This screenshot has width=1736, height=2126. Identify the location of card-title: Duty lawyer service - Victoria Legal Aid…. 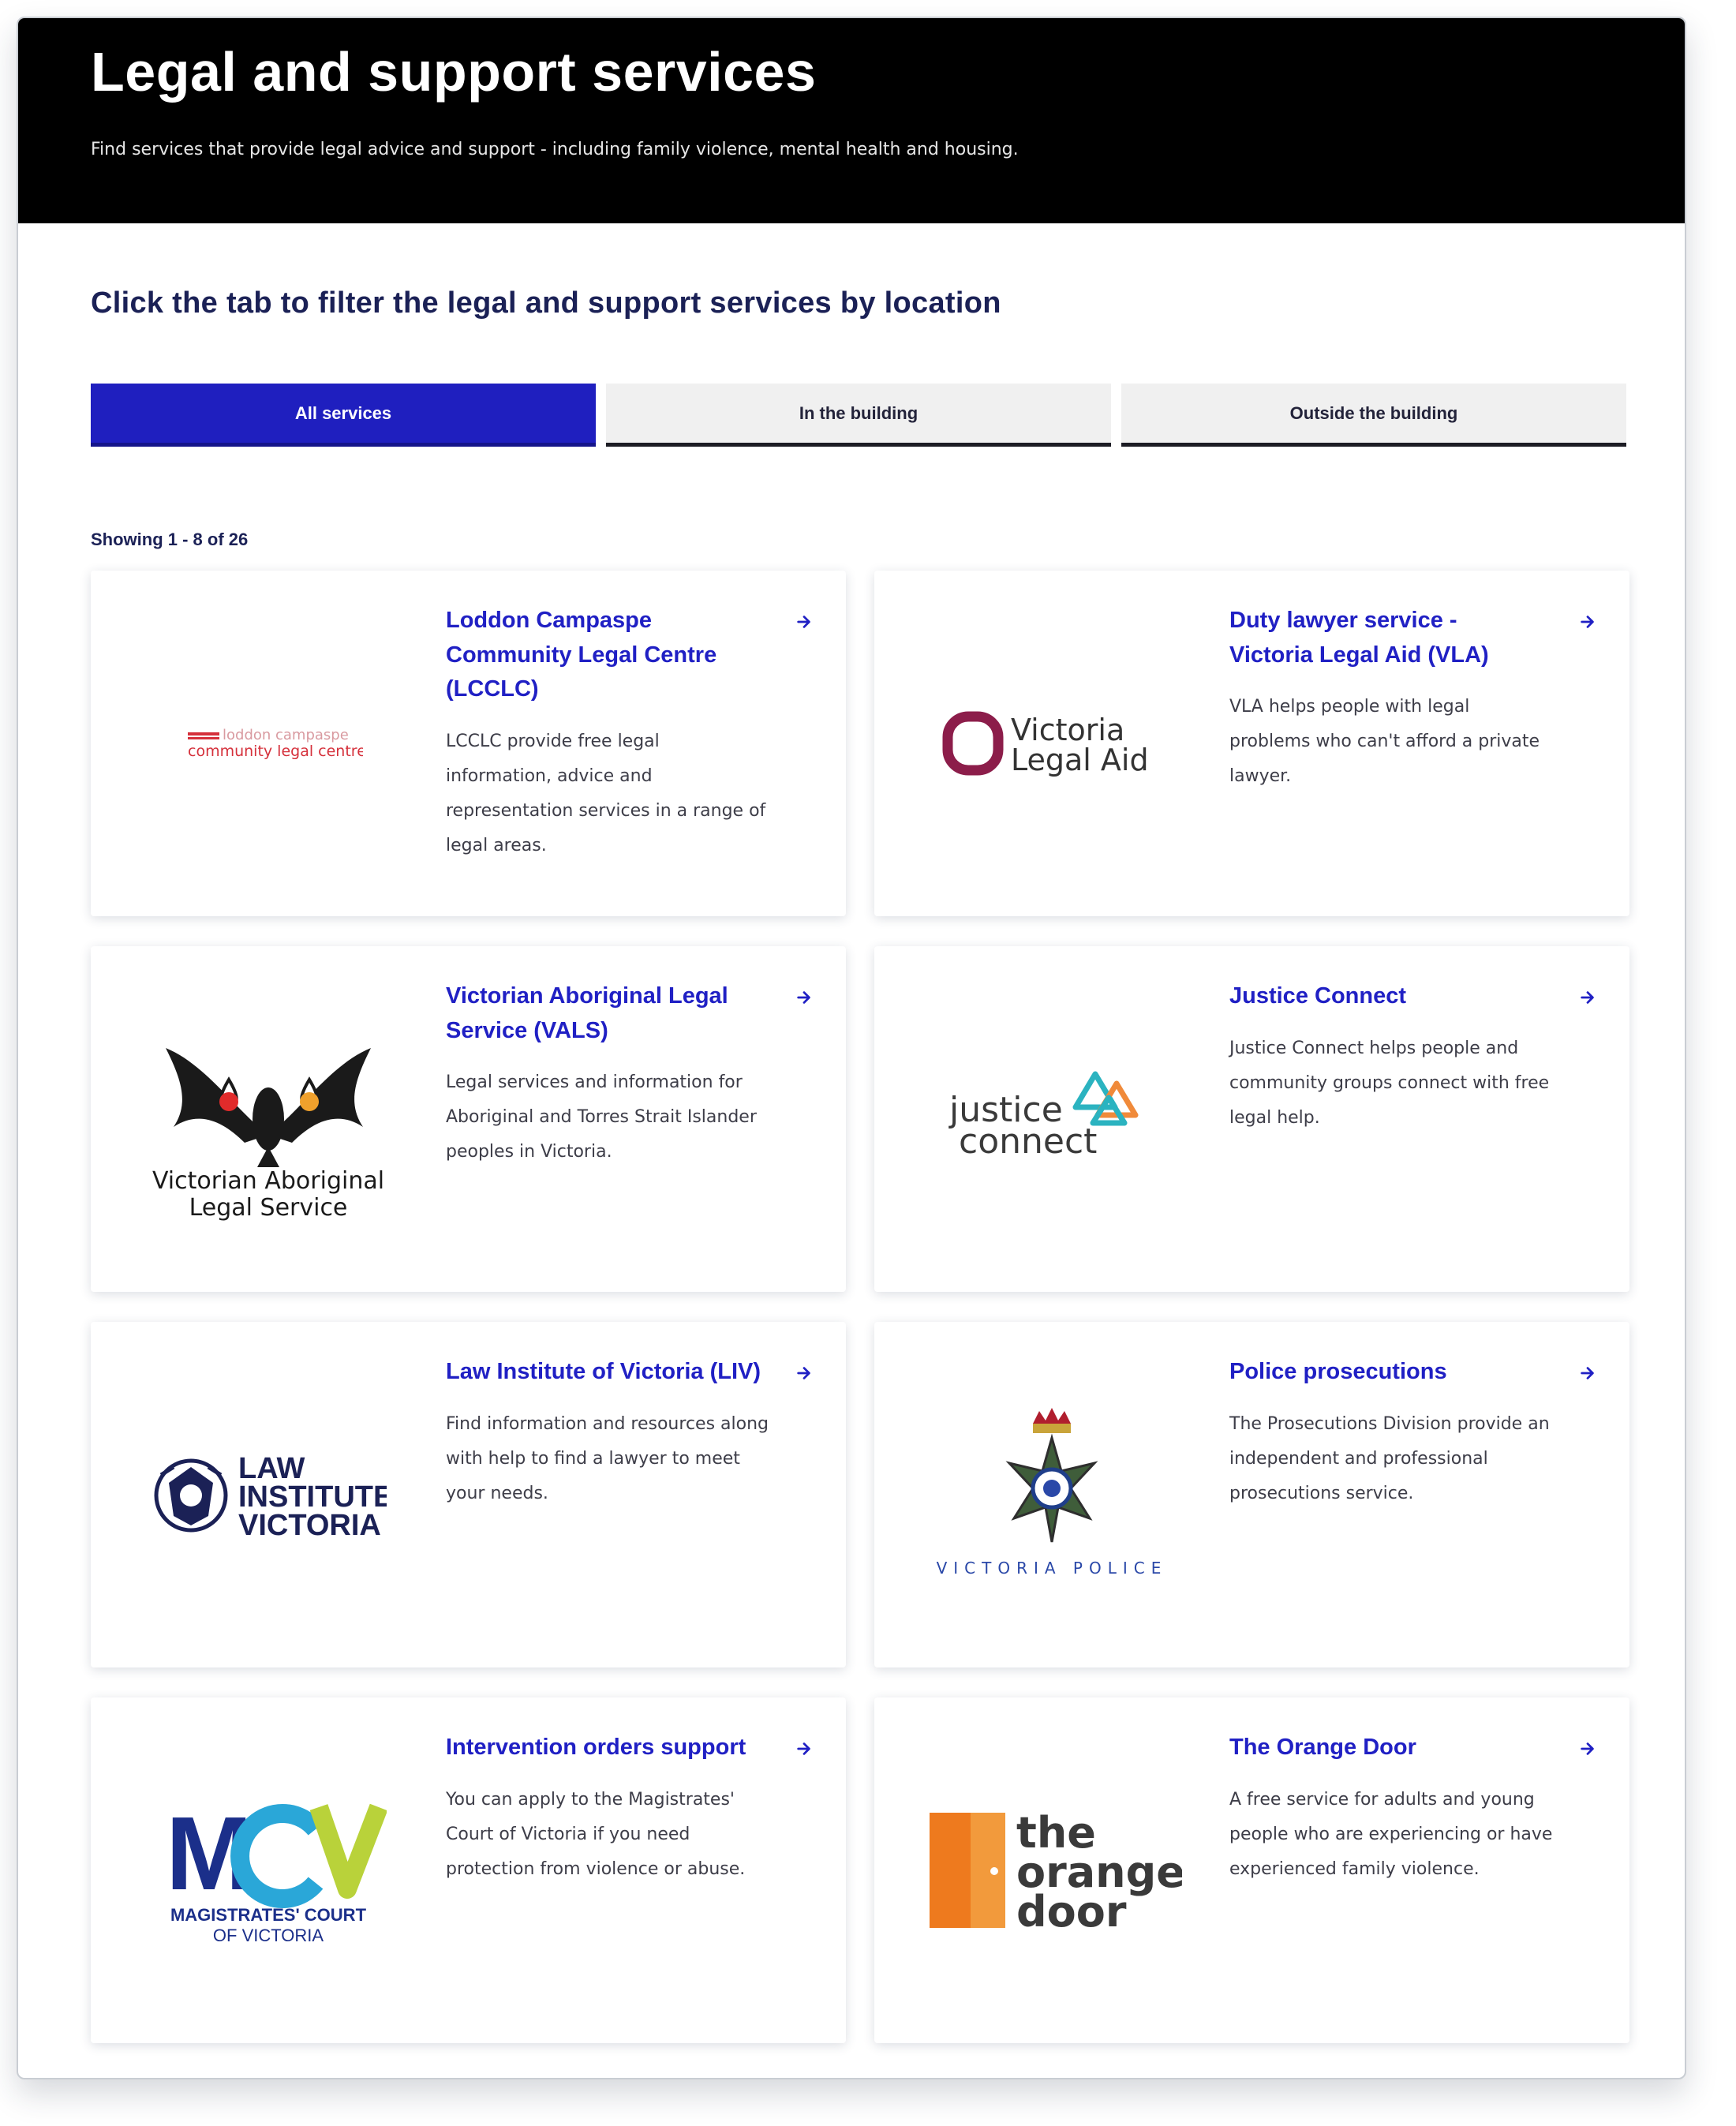
(1387, 638).